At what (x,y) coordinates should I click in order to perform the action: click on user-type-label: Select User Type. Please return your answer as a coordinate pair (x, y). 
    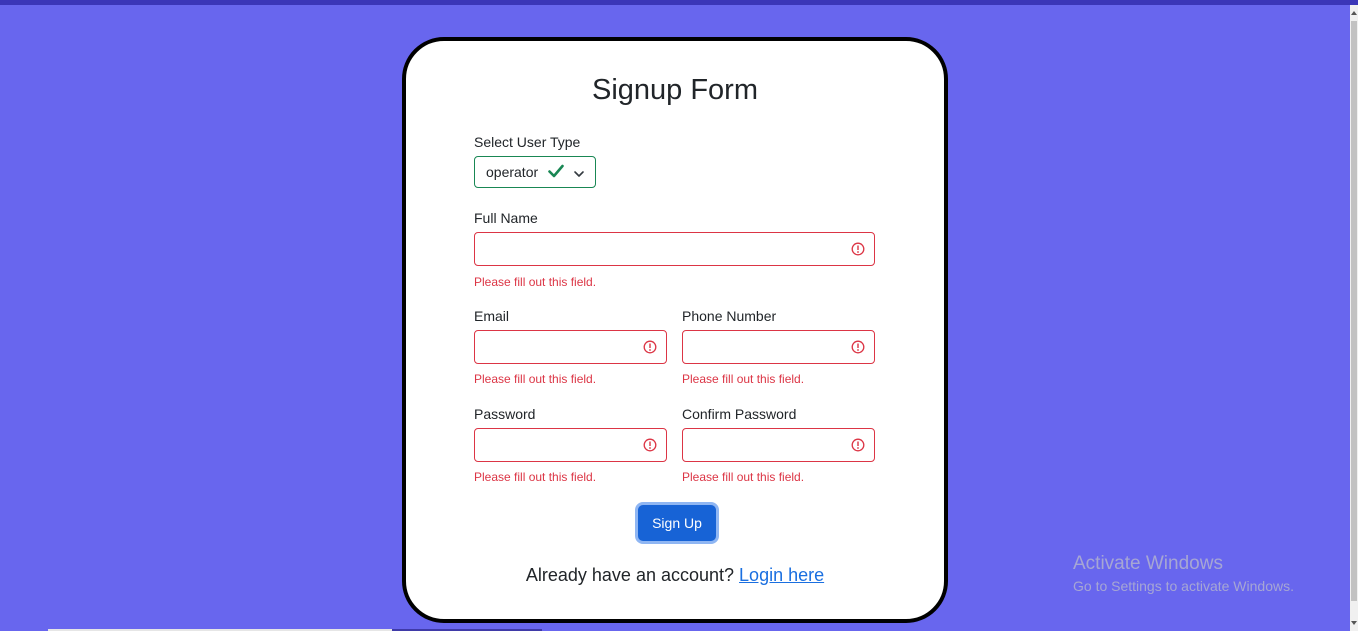
    Looking at the image, I should click on (527, 142).